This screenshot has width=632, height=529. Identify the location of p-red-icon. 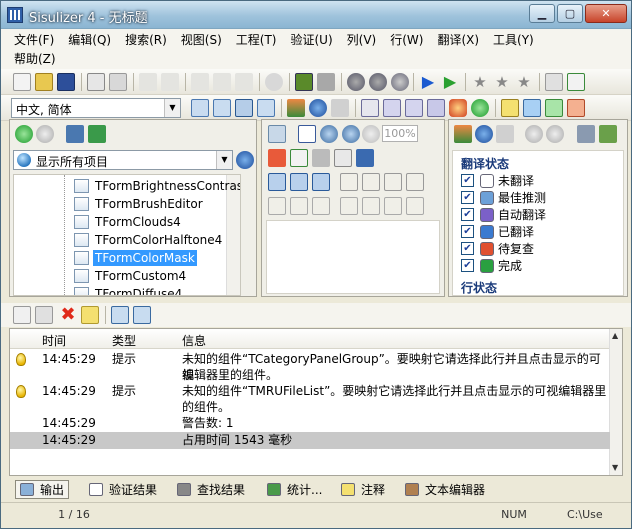
(576, 108).